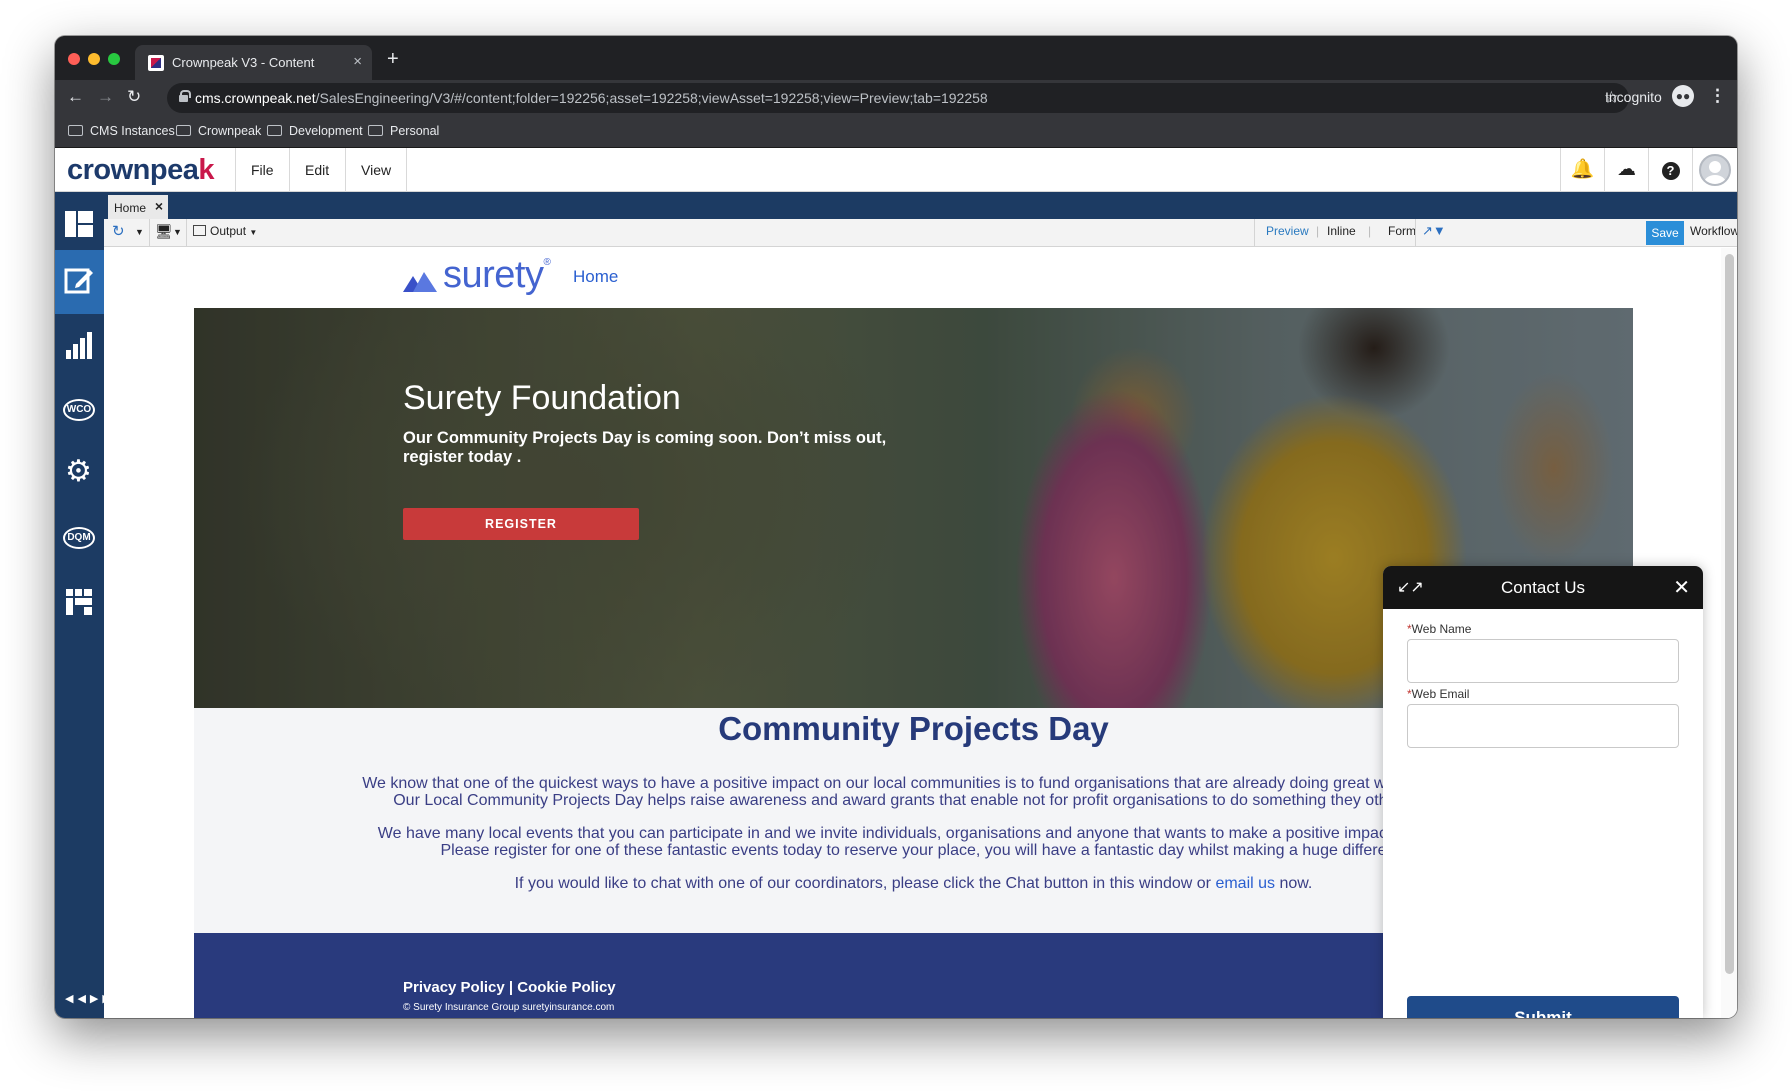  I want to click on reload-icon: ↻, so click(134, 97).